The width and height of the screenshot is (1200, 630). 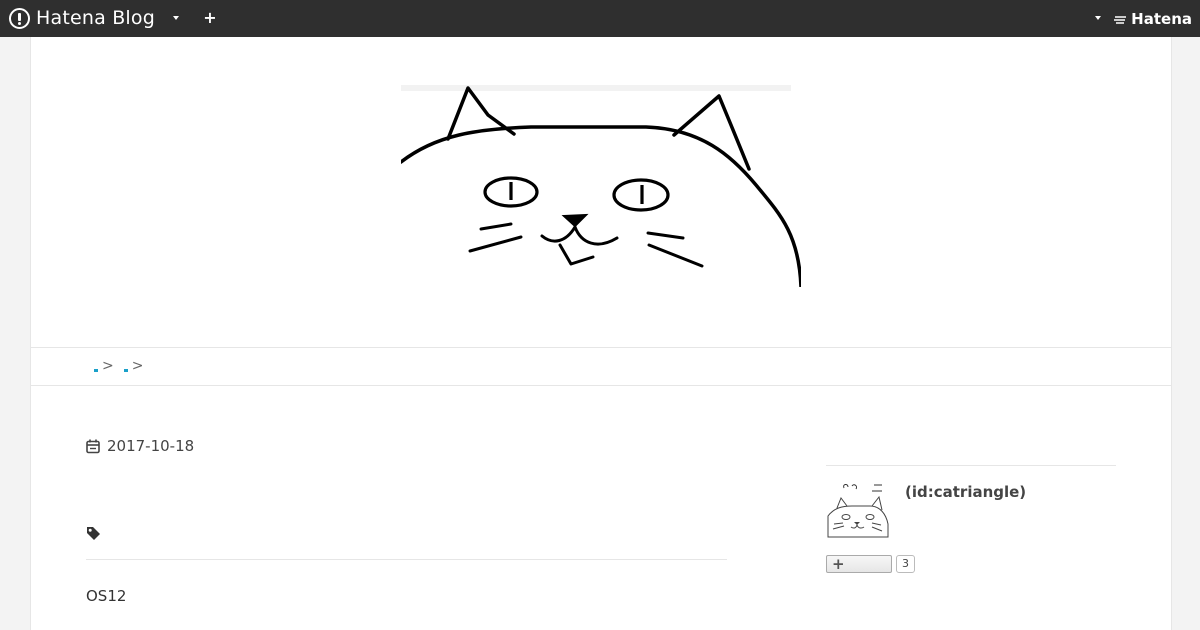 I want to click on global-header: Hatena Blog + Hatena, so click(x=600, y=18).